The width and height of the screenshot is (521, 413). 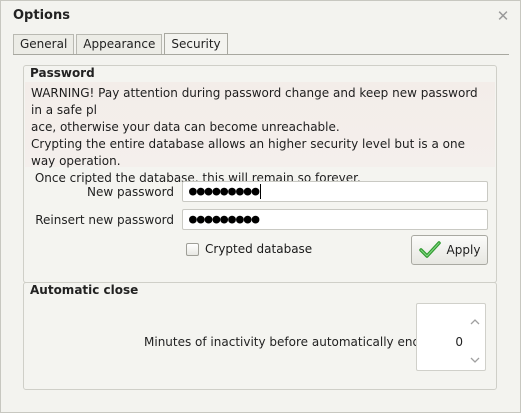 What do you see at coordinates (224, 219) in the screenshot?
I see `reinsert-password-value: ●●●●●●●●●` at bounding box center [224, 219].